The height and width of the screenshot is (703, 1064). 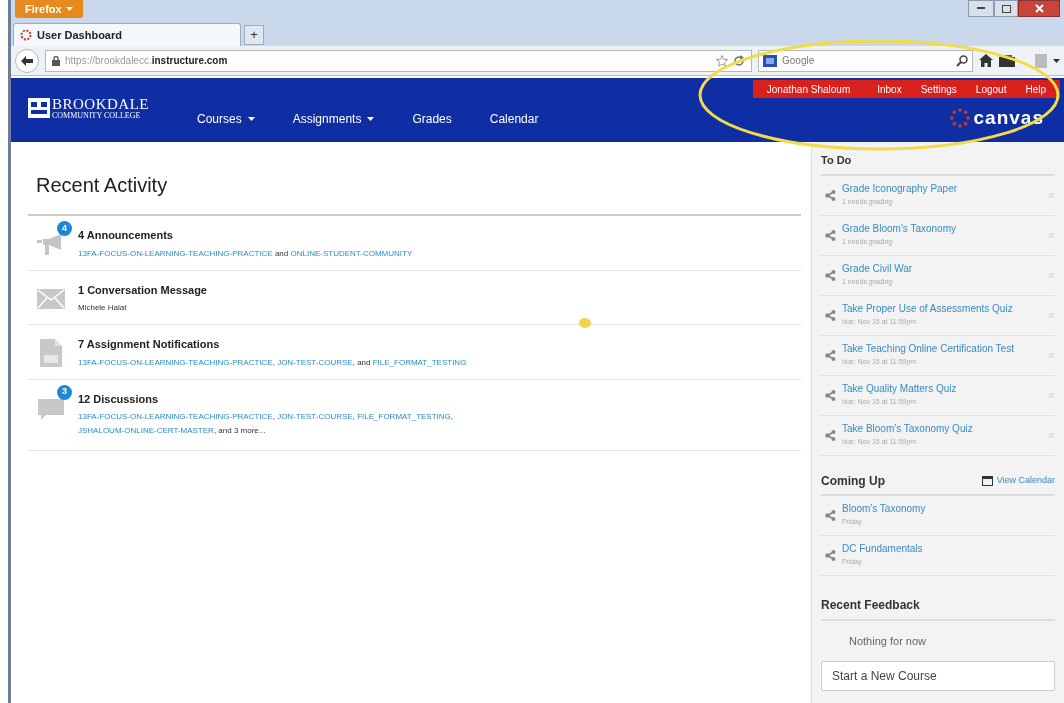 What do you see at coordinates (254, 35) in the screenshot?
I see `new-tab-button: +` at bounding box center [254, 35].